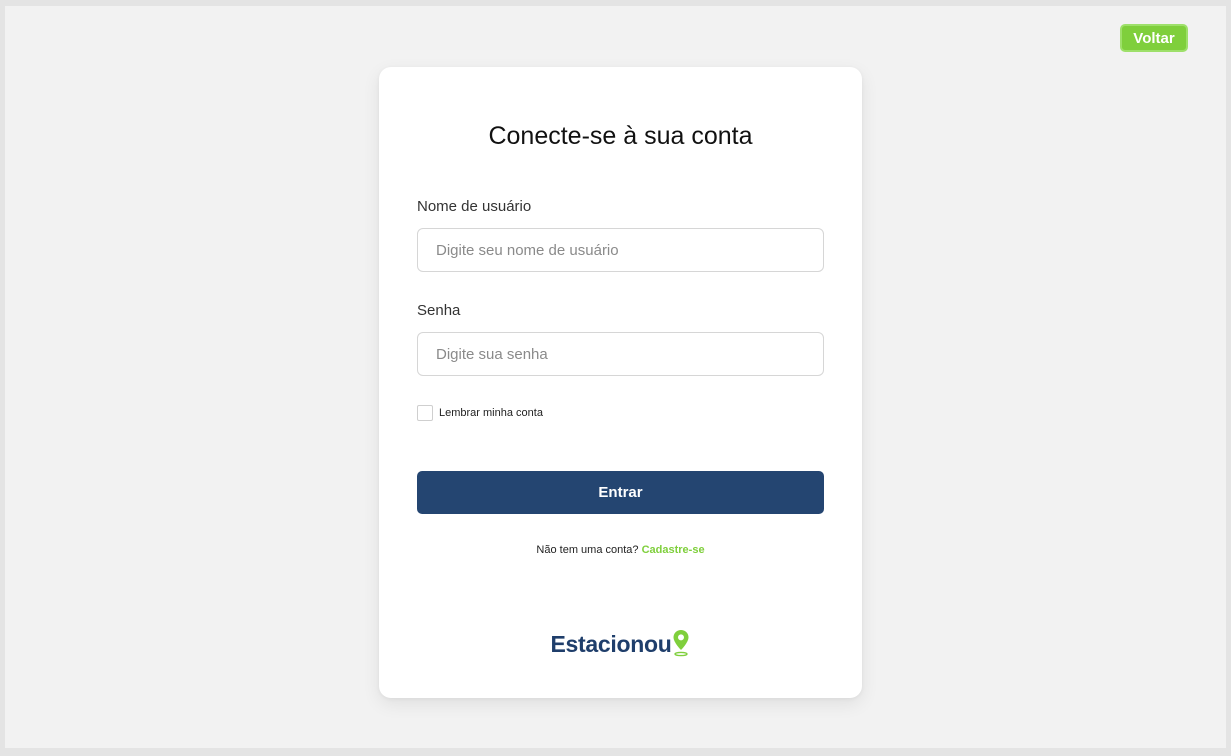  Describe the element at coordinates (620, 354) in the screenshot. I see `password-input` at that location.